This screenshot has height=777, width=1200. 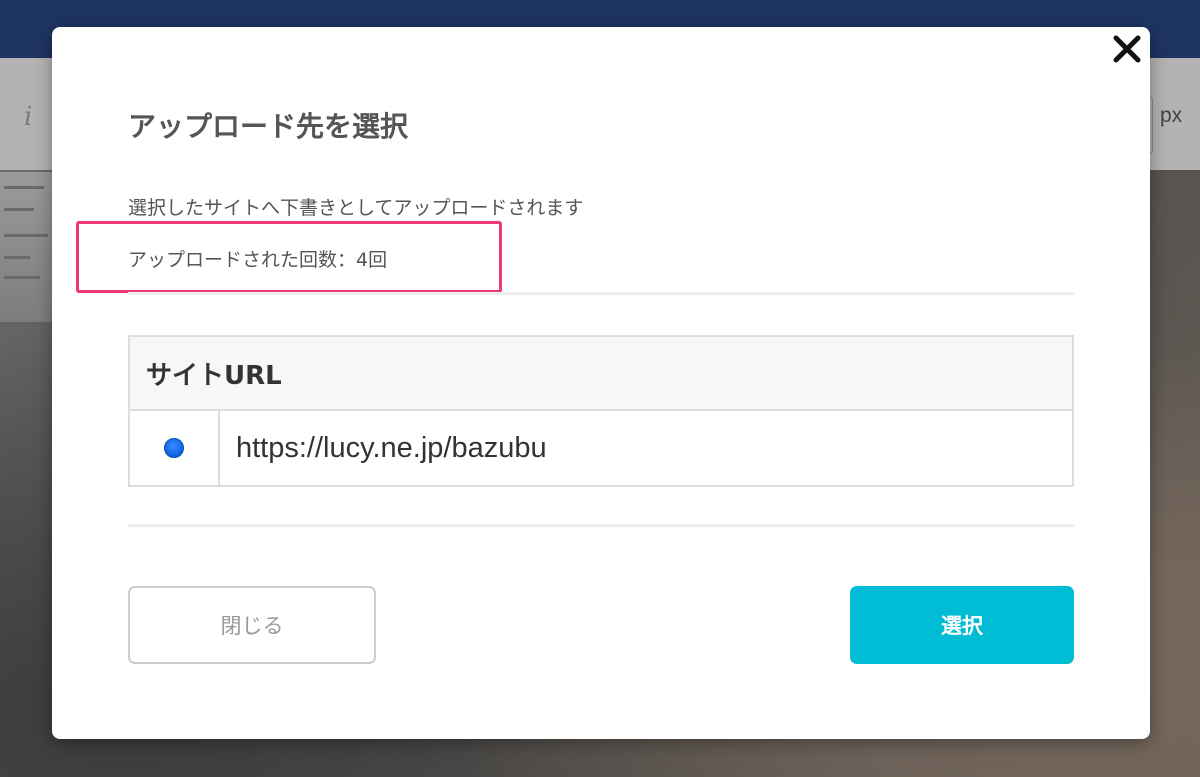 What do you see at coordinates (356, 208) in the screenshot?
I see `modal-description: 選択したサイトへ下書きとしてアップロードされます` at bounding box center [356, 208].